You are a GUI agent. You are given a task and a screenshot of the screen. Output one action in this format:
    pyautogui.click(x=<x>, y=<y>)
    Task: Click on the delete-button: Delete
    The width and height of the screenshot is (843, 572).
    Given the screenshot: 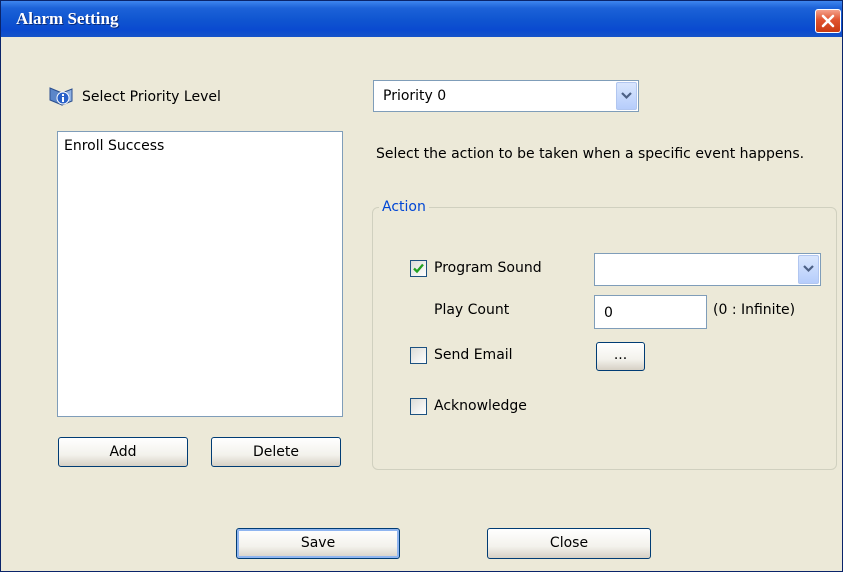 What is the action you would take?
    pyautogui.click(x=276, y=452)
    